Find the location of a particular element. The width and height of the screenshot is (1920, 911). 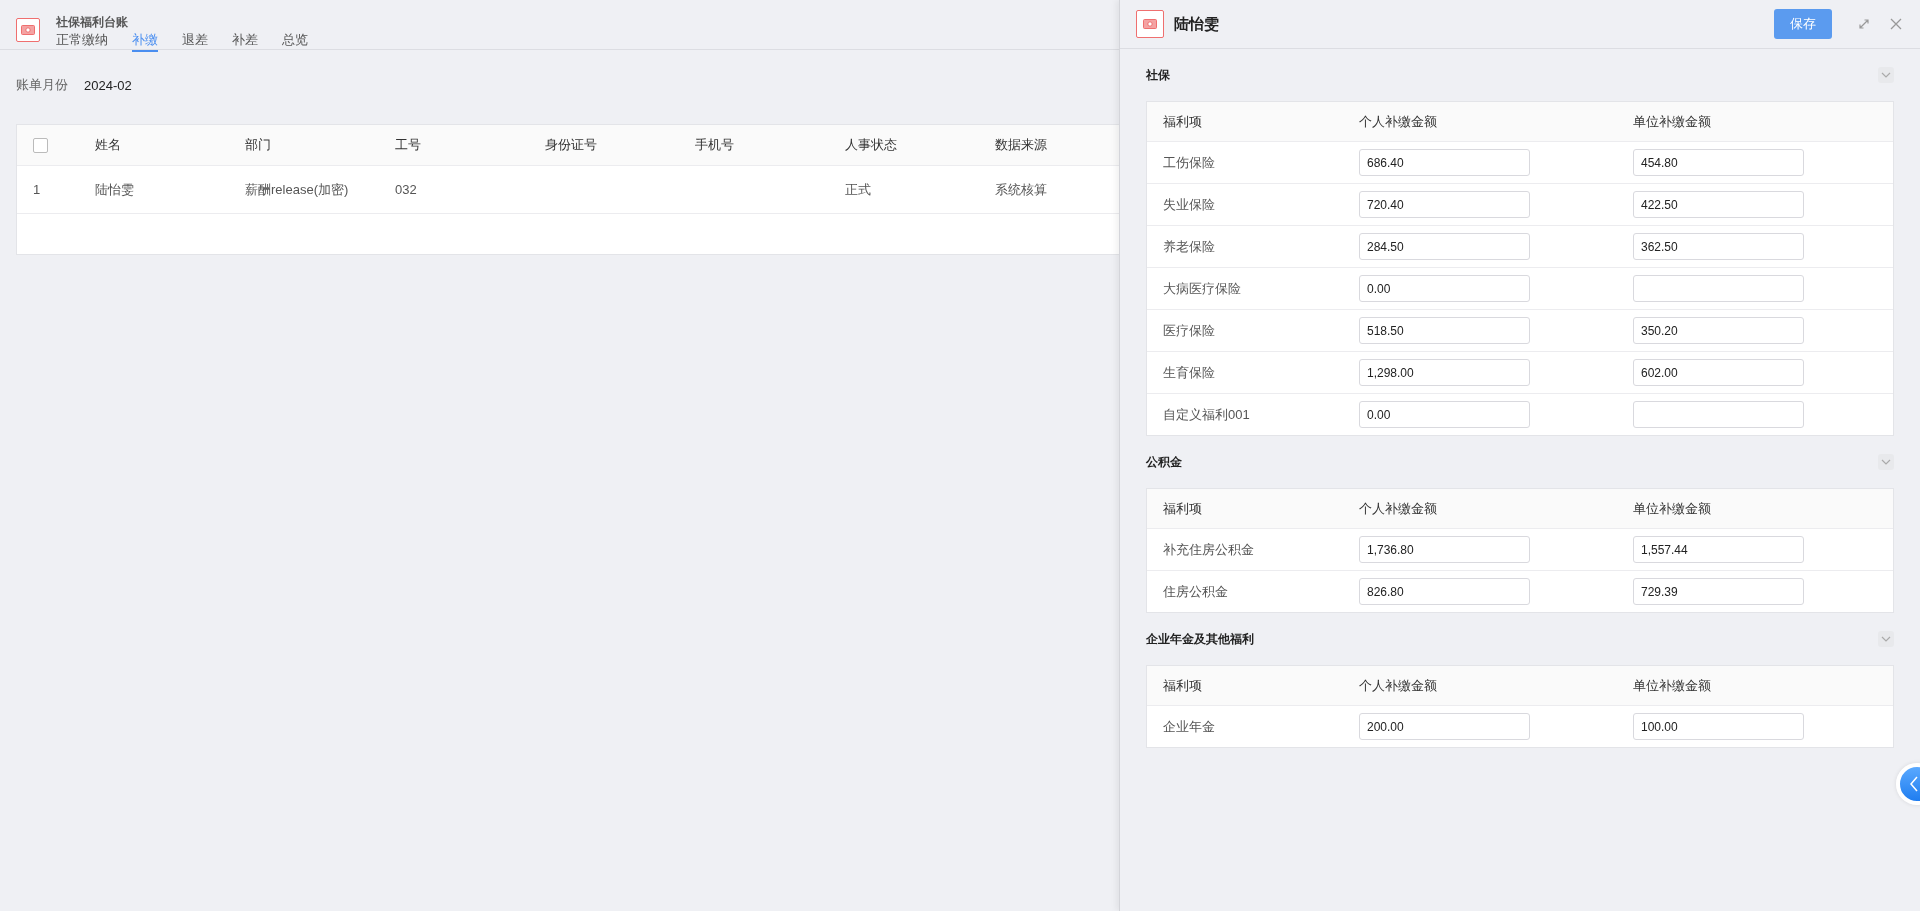

amount-field: 686.40 is located at coordinates (1444, 162).